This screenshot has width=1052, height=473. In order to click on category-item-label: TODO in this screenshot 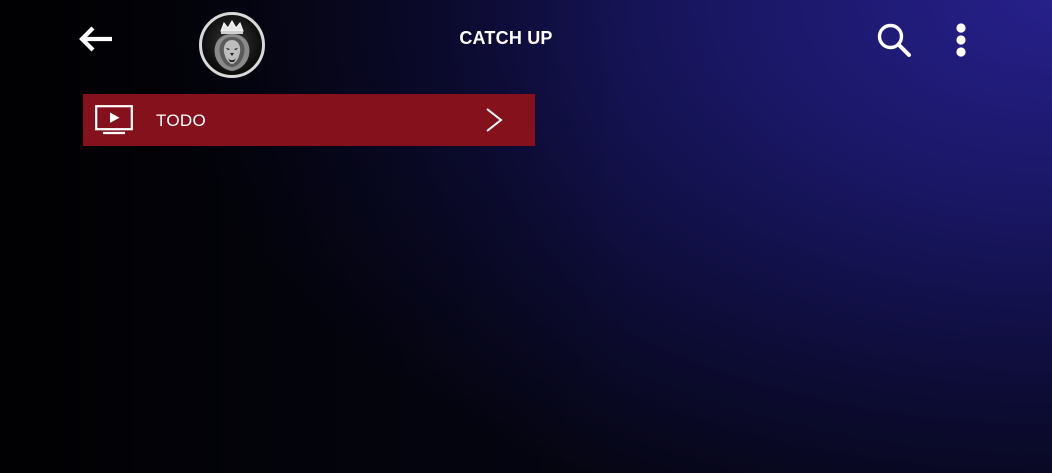, I will do `click(181, 120)`.